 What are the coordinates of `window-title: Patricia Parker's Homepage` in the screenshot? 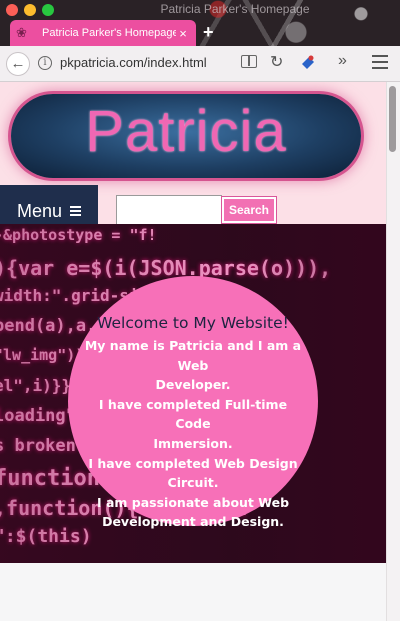 It's located at (235, 9).